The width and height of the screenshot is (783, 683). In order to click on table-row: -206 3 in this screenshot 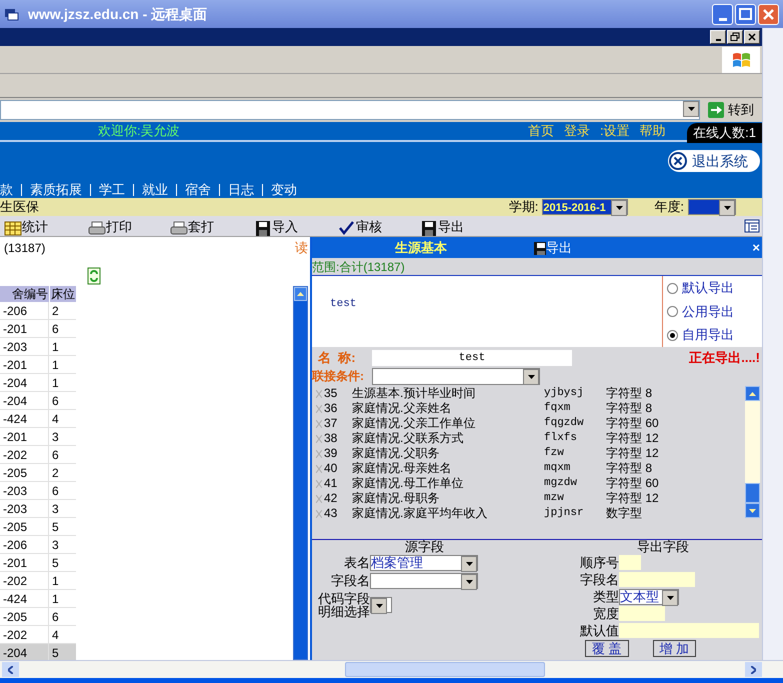, I will do `click(38, 545)`.